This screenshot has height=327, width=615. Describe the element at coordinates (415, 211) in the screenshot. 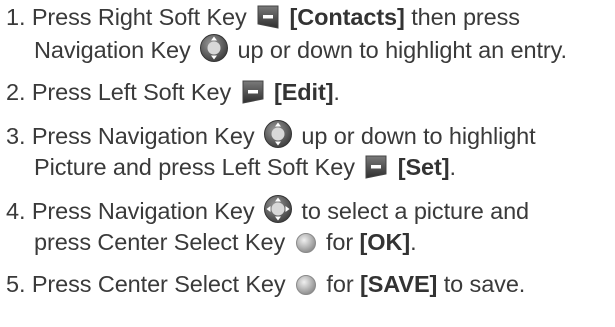

I see `step-text: to select a picture and` at that location.